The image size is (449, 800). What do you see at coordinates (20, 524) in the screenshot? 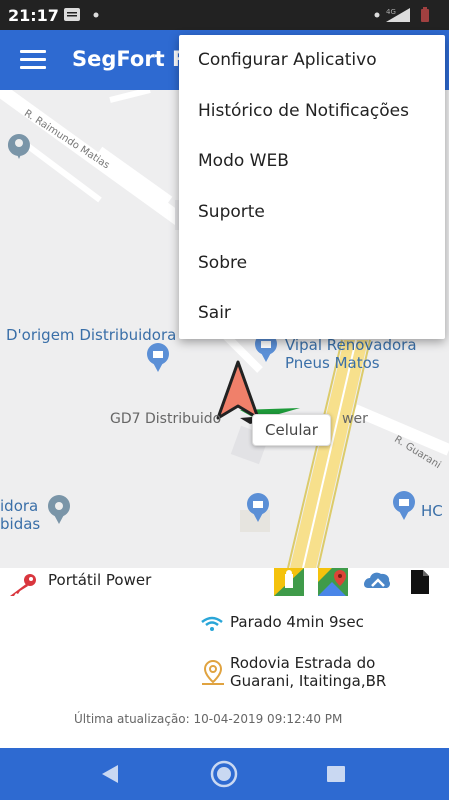
I see `place-label: bidas` at bounding box center [20, 524].